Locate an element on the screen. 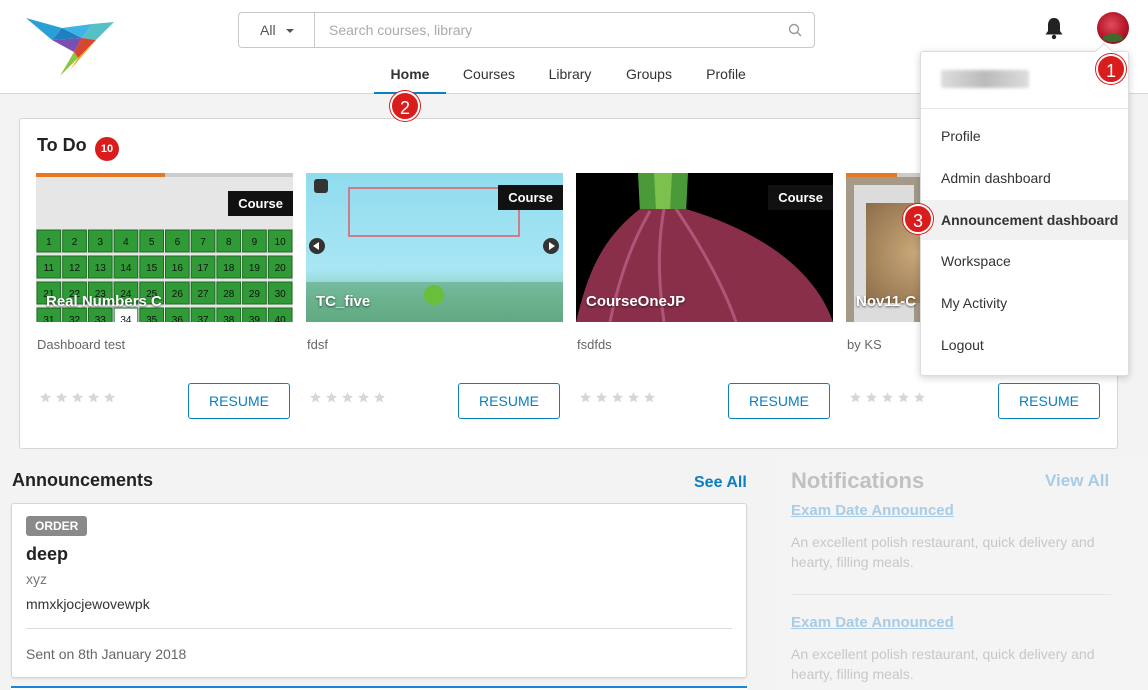 The image size is (1148, 690). nav-profile: Profile is located at coordinates (726, 75).